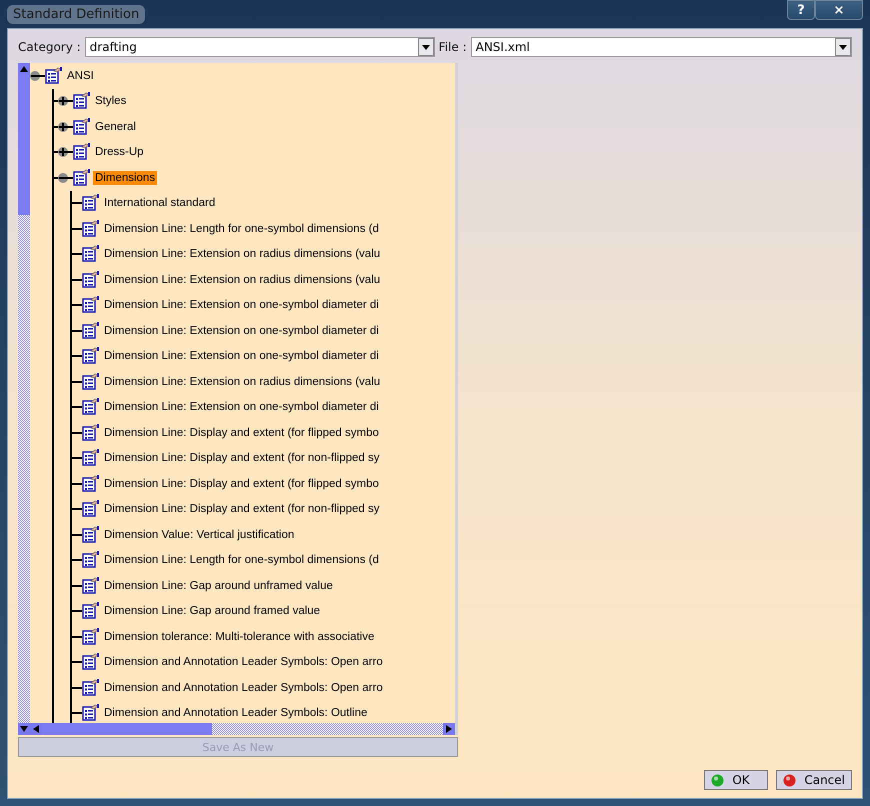  Describe the element at coordinates (259, 47) in the screenshot. I see `category-dropdown: drafting` at that location.